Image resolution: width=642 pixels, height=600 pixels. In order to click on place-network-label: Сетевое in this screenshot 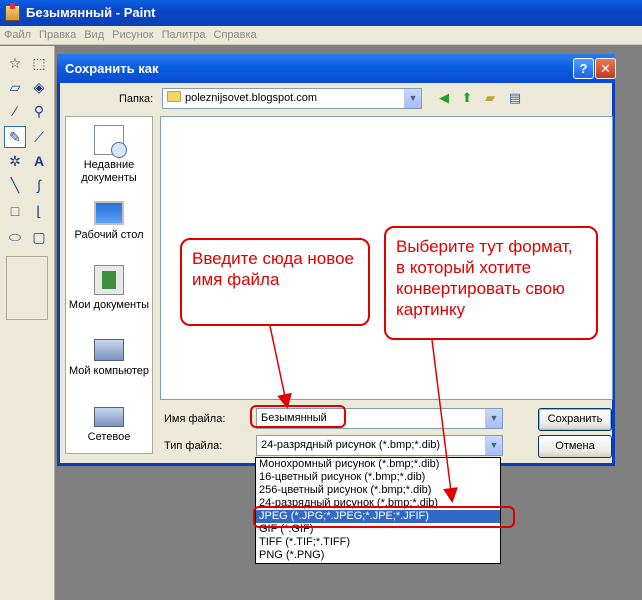, I will do `click(109, 437)`.